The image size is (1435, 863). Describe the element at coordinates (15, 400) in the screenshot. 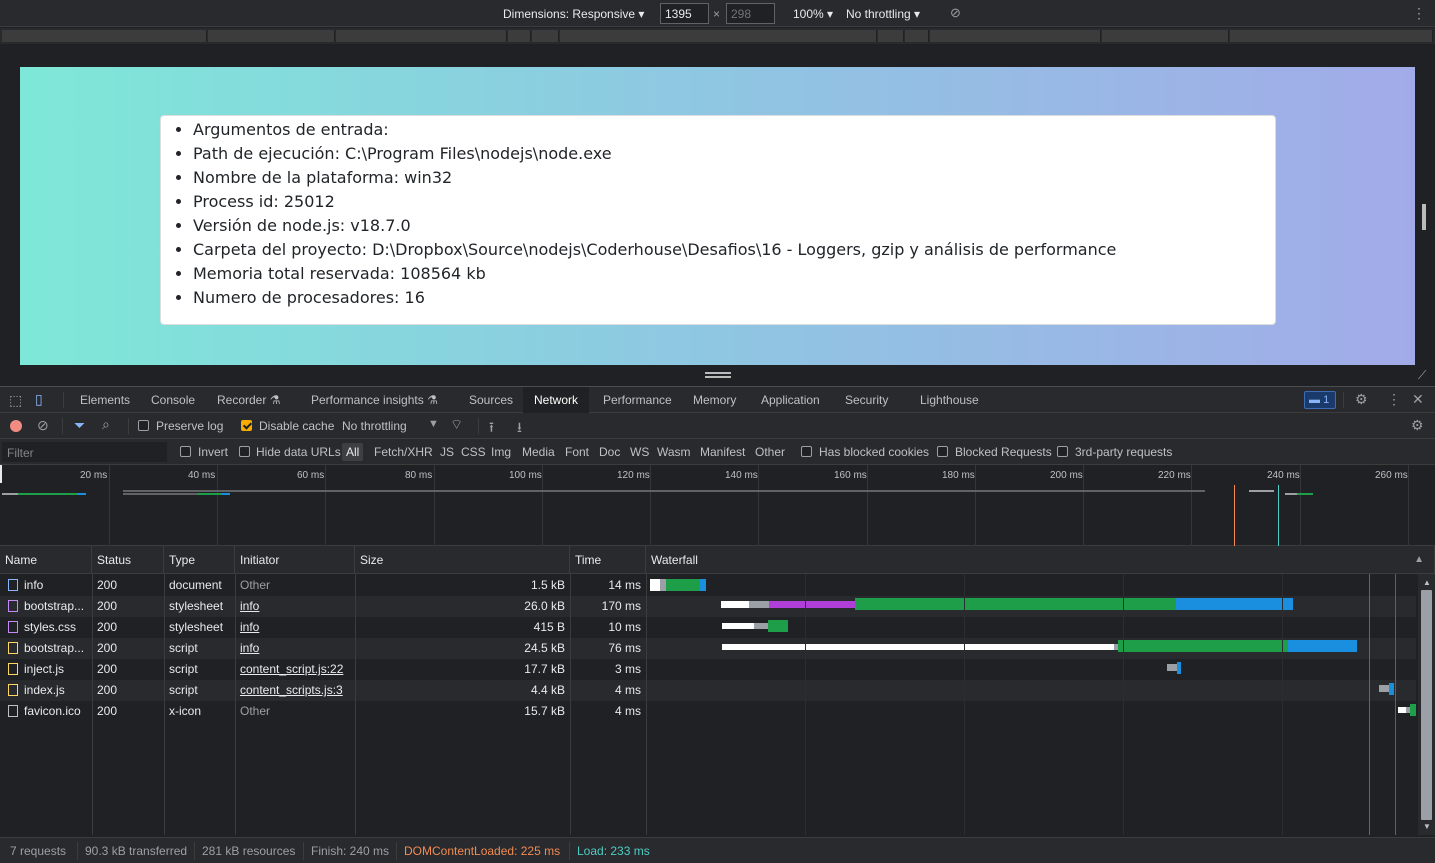

I see `inspect-element-icon: ⬚` at that location.